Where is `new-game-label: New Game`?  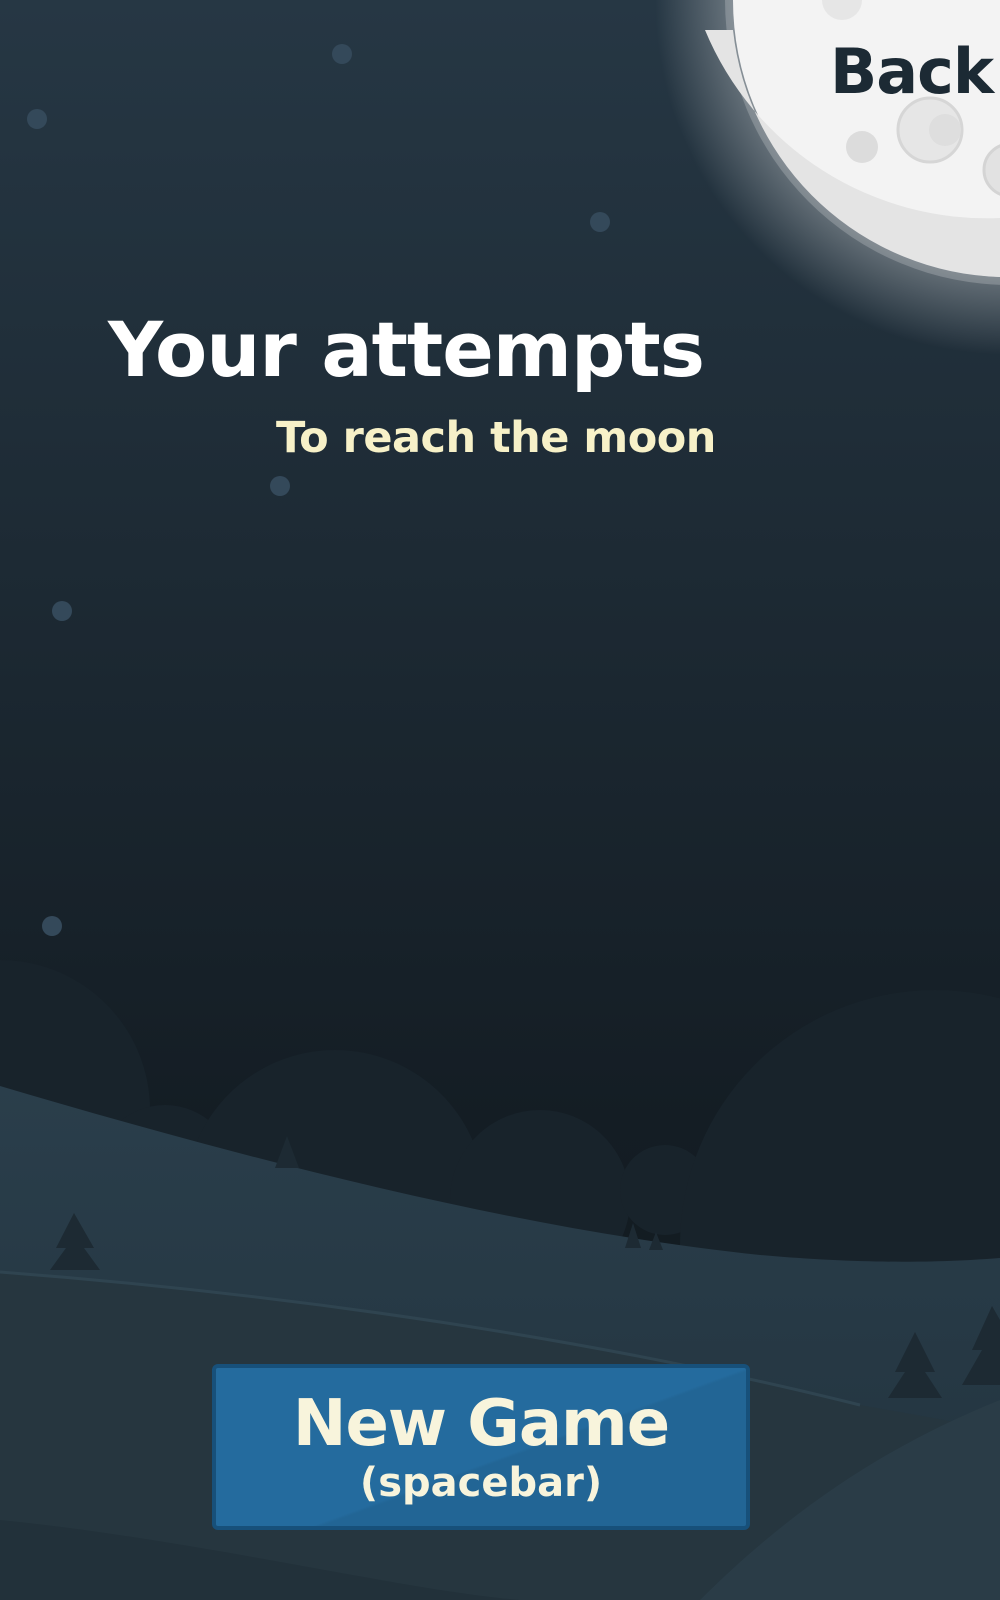
new-game-label: New Game is located at coordinates (481, 1424).